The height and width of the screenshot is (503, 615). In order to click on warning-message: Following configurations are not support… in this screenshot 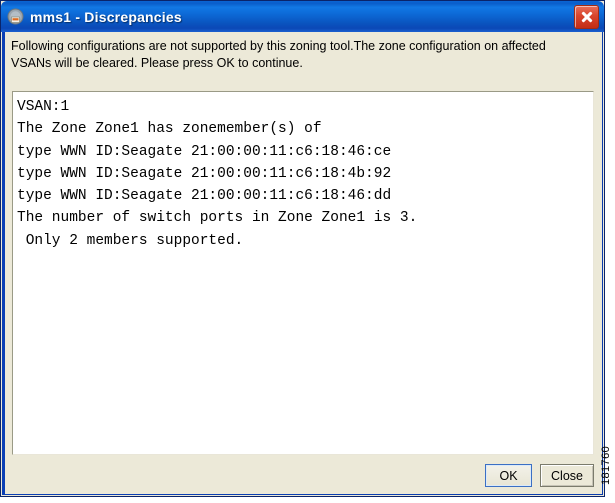, I will do `click(300, 55)`.